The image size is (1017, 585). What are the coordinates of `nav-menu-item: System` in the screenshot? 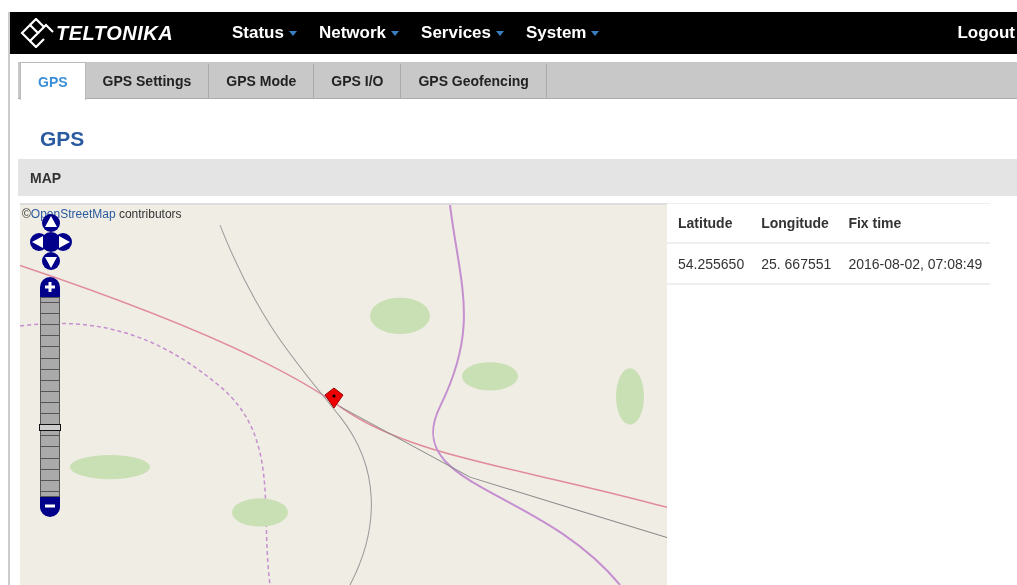 It's located at (563, 33).